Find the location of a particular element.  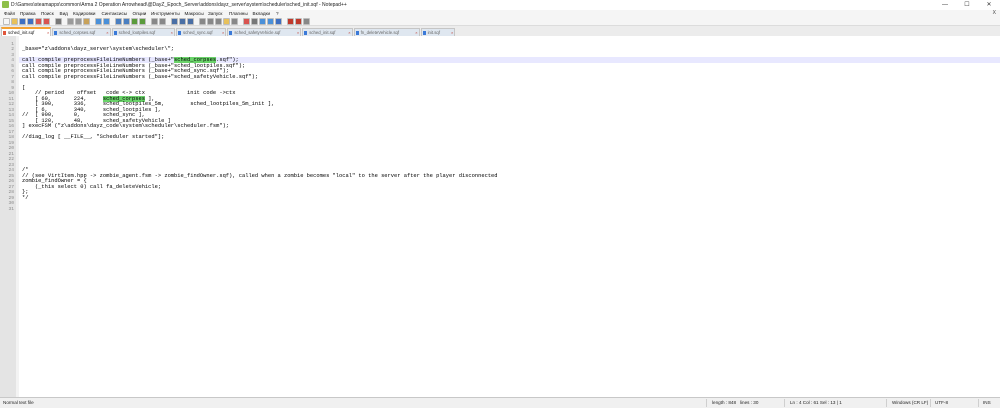

menu-item-8: Макросы is located at coordinates (194, 13).